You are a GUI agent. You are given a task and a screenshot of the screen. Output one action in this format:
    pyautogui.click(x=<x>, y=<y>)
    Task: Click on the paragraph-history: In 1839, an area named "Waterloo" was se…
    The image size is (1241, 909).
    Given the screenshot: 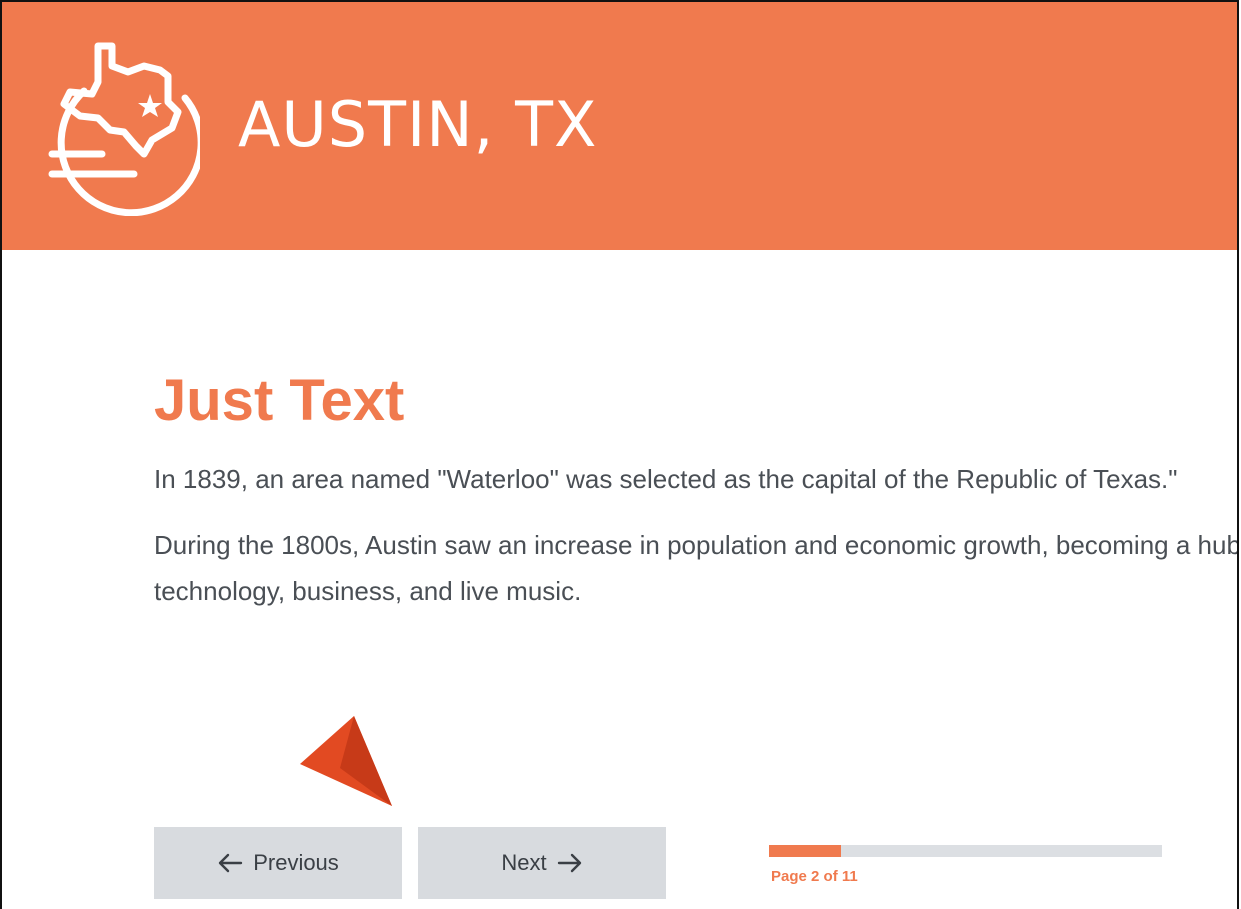 What is the action you would take?
    pyautogui.click(x=666, y=479)
    